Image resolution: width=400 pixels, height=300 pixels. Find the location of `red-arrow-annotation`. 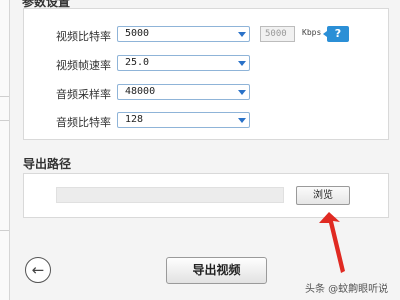

red-arrow-annotation is located at coordinates (332, 242).